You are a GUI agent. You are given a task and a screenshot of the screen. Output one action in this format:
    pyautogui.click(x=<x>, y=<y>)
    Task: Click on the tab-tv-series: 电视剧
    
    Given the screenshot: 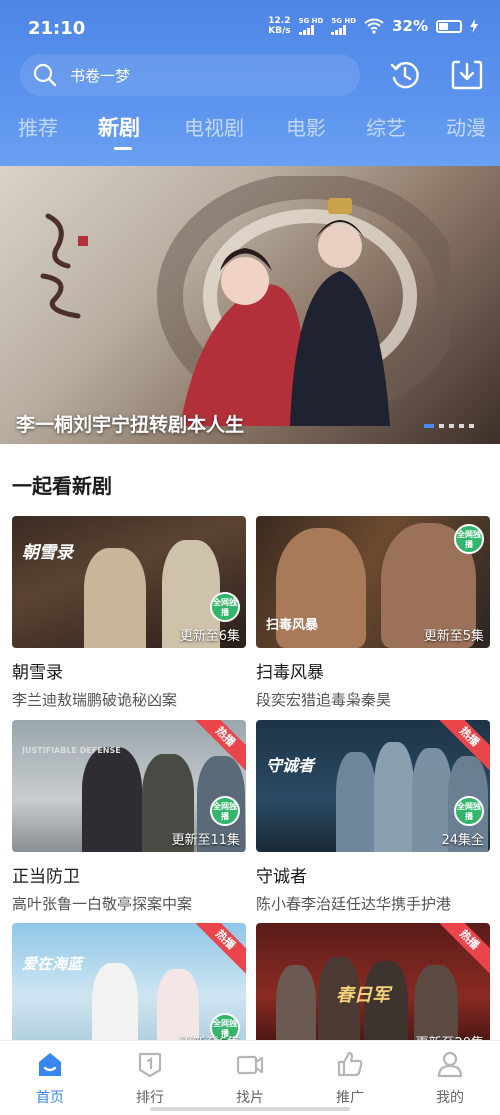 What is the action you would take?
    pyautogui.click(x=214, y=126)
    